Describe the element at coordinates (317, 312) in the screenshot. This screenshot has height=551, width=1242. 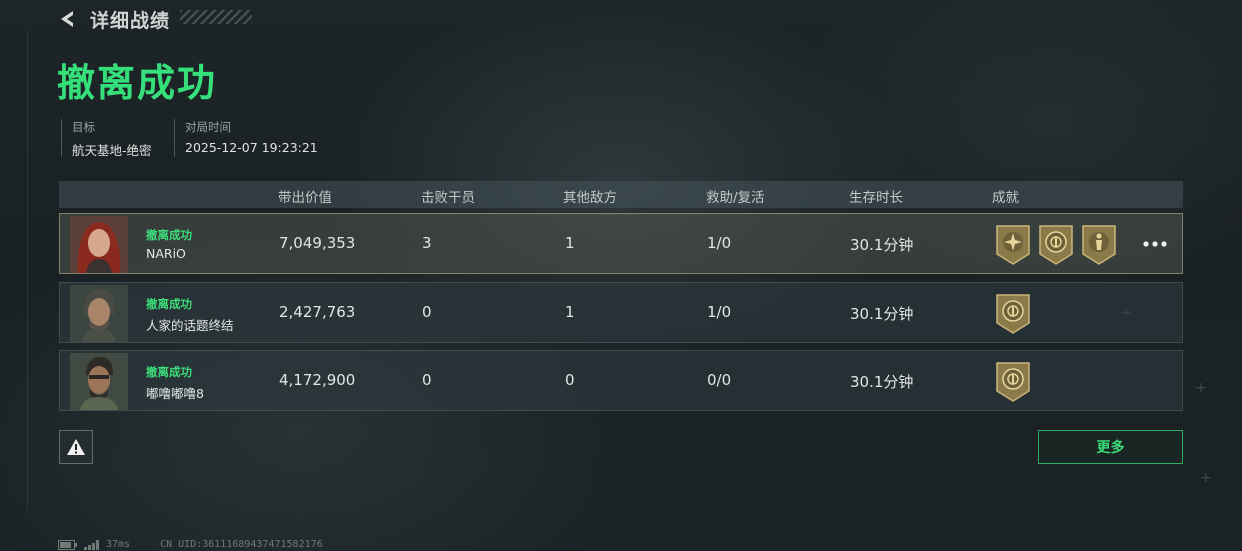
I see `extracted-value: 2,427,763` at that location.